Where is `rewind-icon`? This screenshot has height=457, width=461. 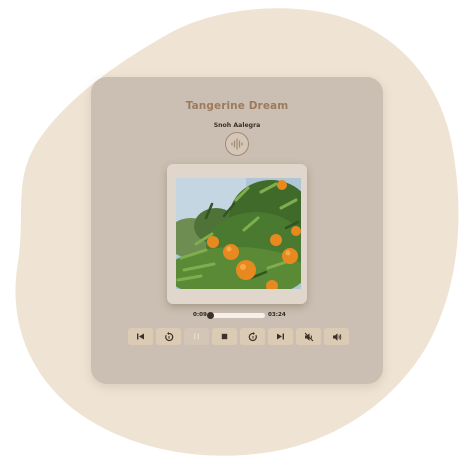
rewind-icon is located at coordinates (168, 336).